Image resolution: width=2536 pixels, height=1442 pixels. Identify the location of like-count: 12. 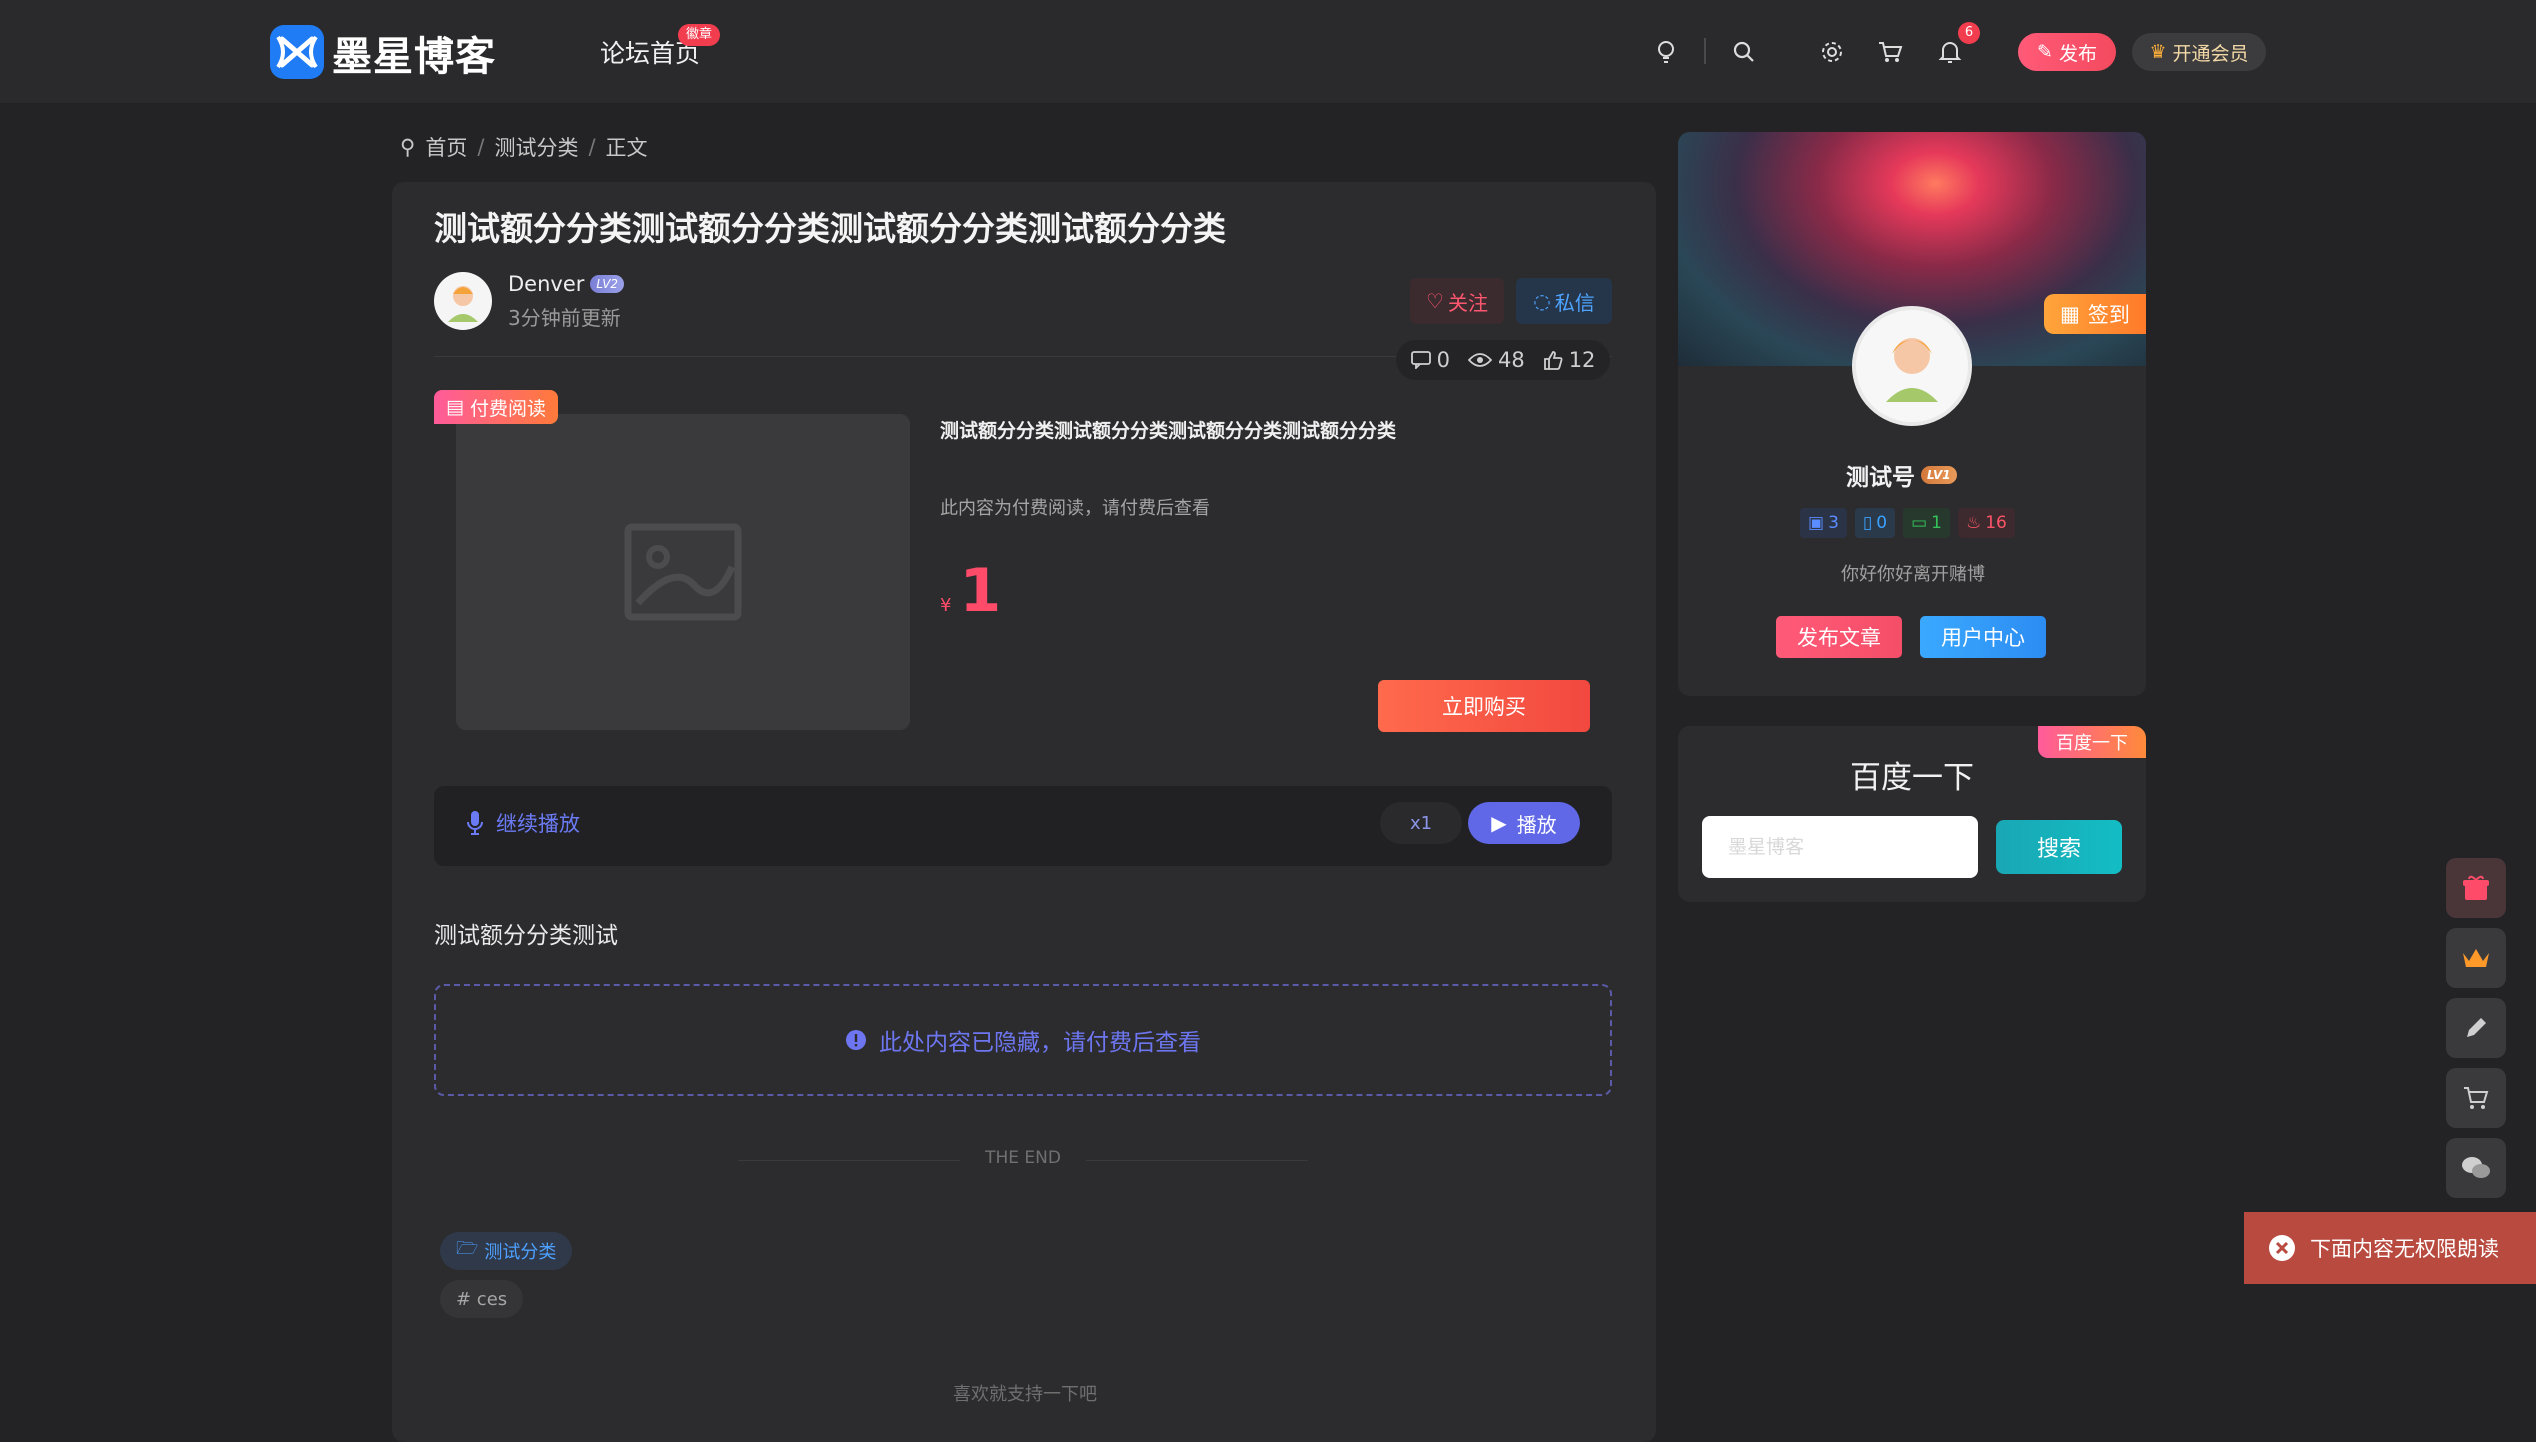
(1582, 360).